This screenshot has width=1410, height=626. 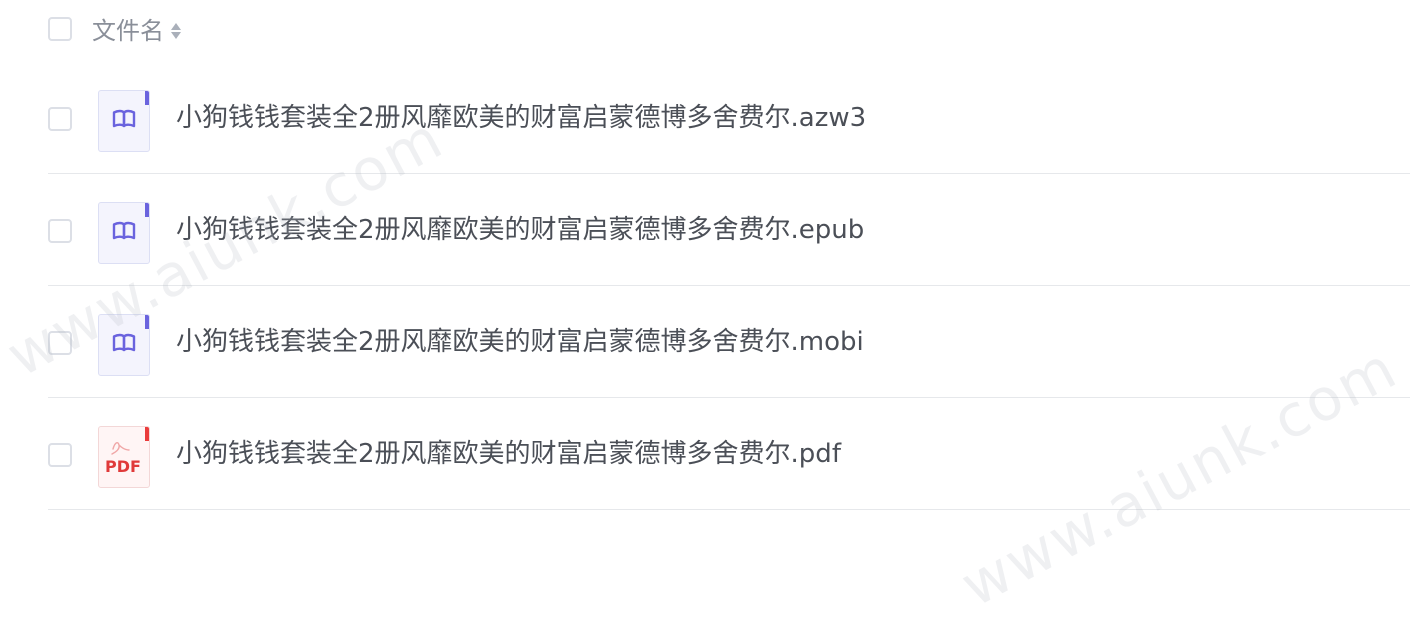 What do you see at coordinates (520, 342) in the screenshot?
I see `file-name: 小狗钱钱套装全2册风靡欧美的财富启蒙德博多舍费尔.mobi` at bounding box center [520, 342].